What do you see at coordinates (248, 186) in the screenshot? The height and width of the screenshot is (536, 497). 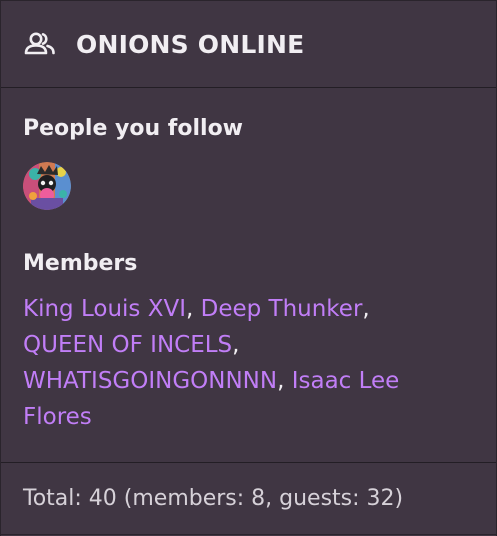 I see `followed-avatars` at bounding box center [248, 186].